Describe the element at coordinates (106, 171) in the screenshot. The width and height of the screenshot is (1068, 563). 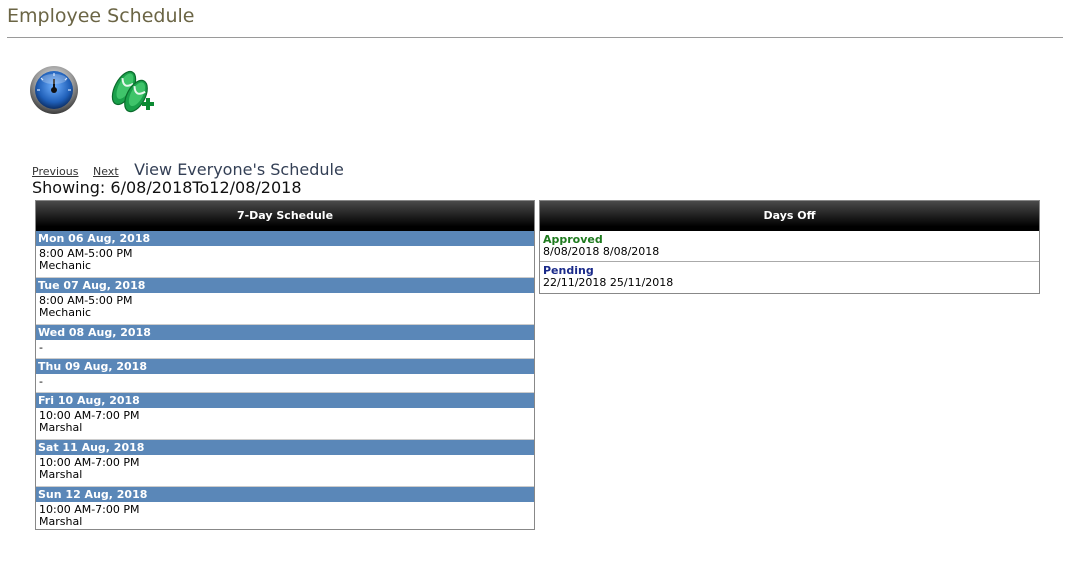
I see `next-link: Next` at that location.